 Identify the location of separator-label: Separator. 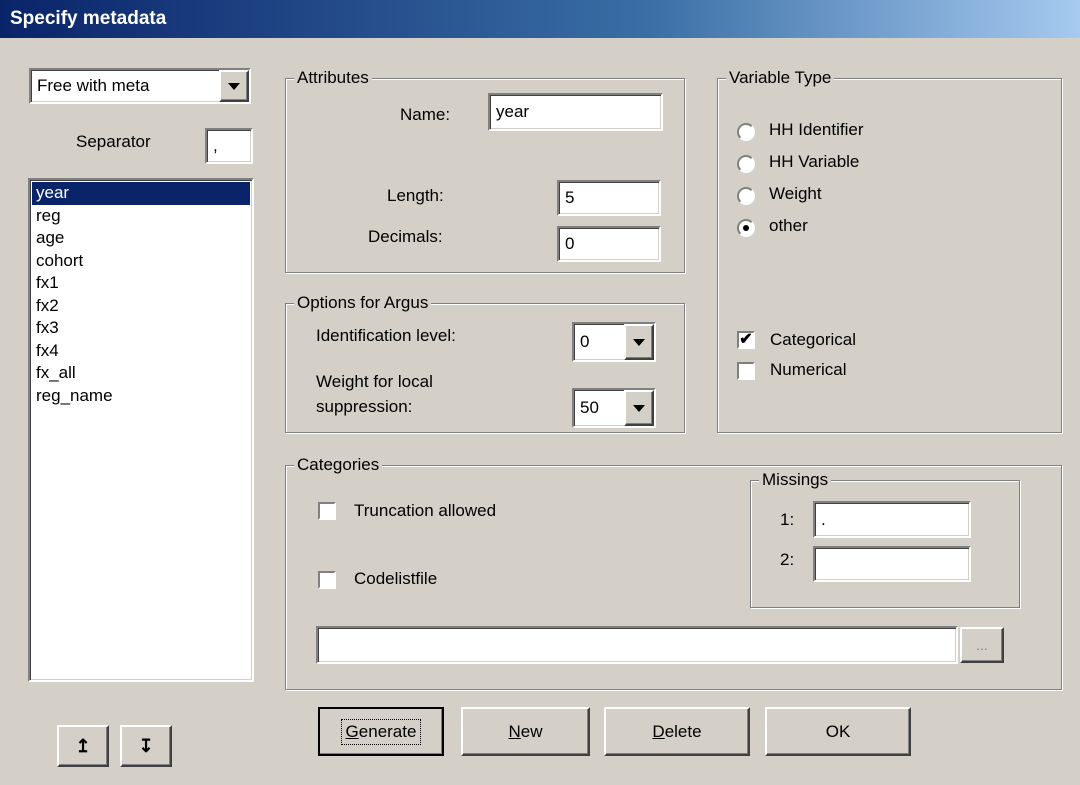
(113, 141).